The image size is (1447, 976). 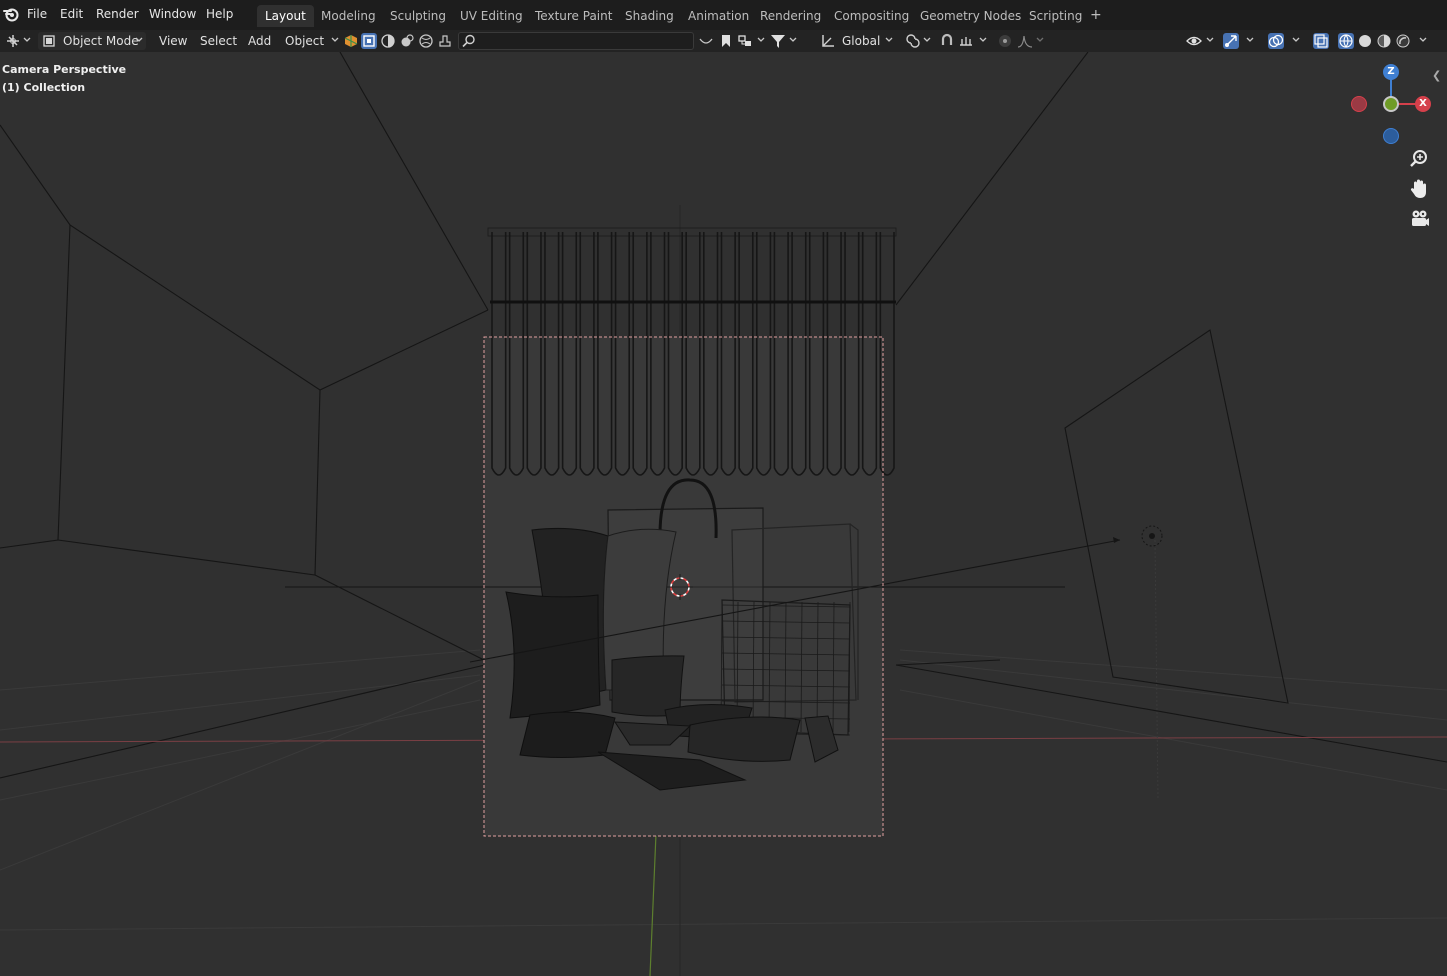 What do you see at coordinates (407, 41) in the screenshot?
I see `light-filter-icon` at bounding box center [407, 41].